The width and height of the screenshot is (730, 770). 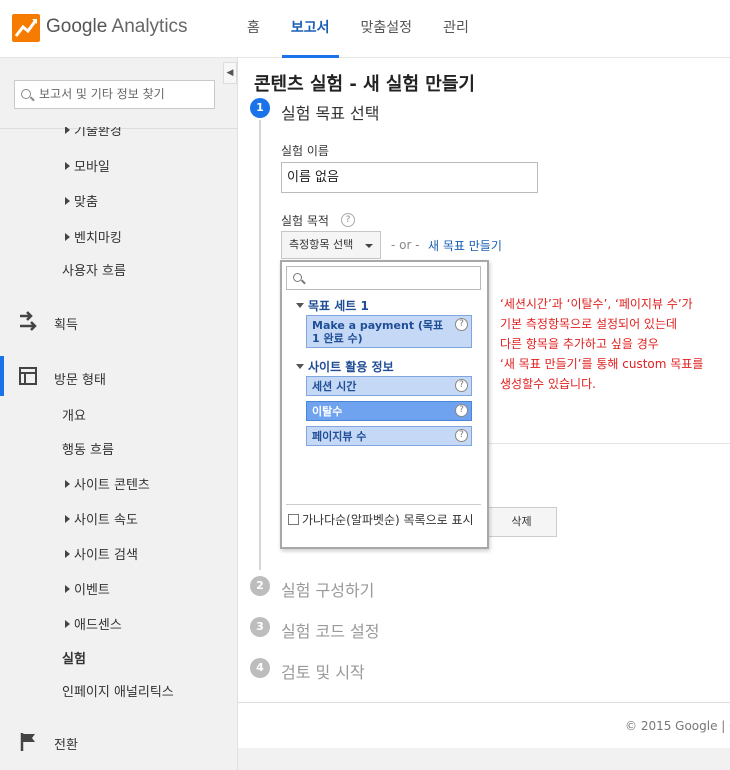 I want to click on step-2-label: 실험 구성하기, so click(x=327, y=589).